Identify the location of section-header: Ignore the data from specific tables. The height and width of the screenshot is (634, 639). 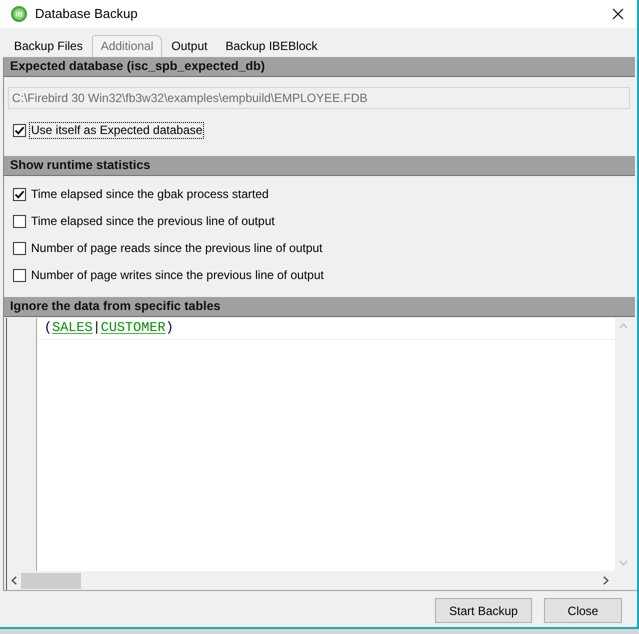
(319, 307).